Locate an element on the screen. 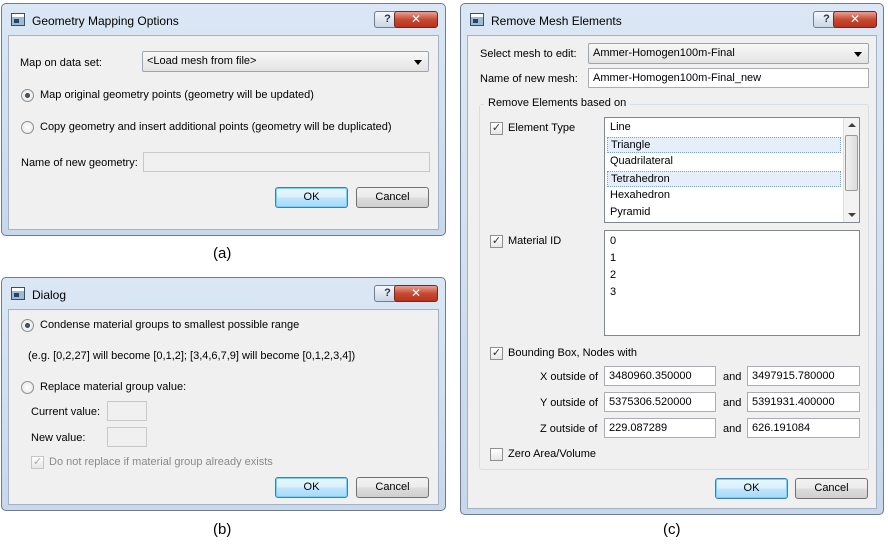 The image size is (888, 547). replace-label: Replace material group value: is located at coordinates (113, 387).